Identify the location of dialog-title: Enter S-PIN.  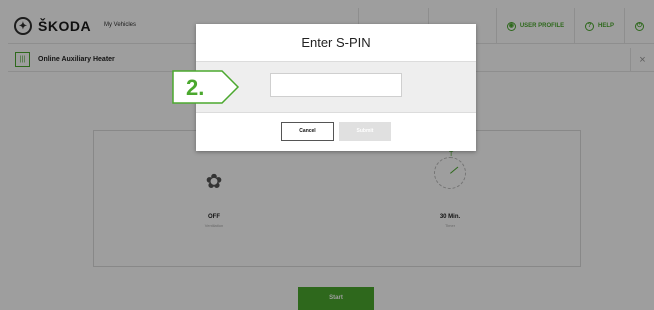
(336, 42).